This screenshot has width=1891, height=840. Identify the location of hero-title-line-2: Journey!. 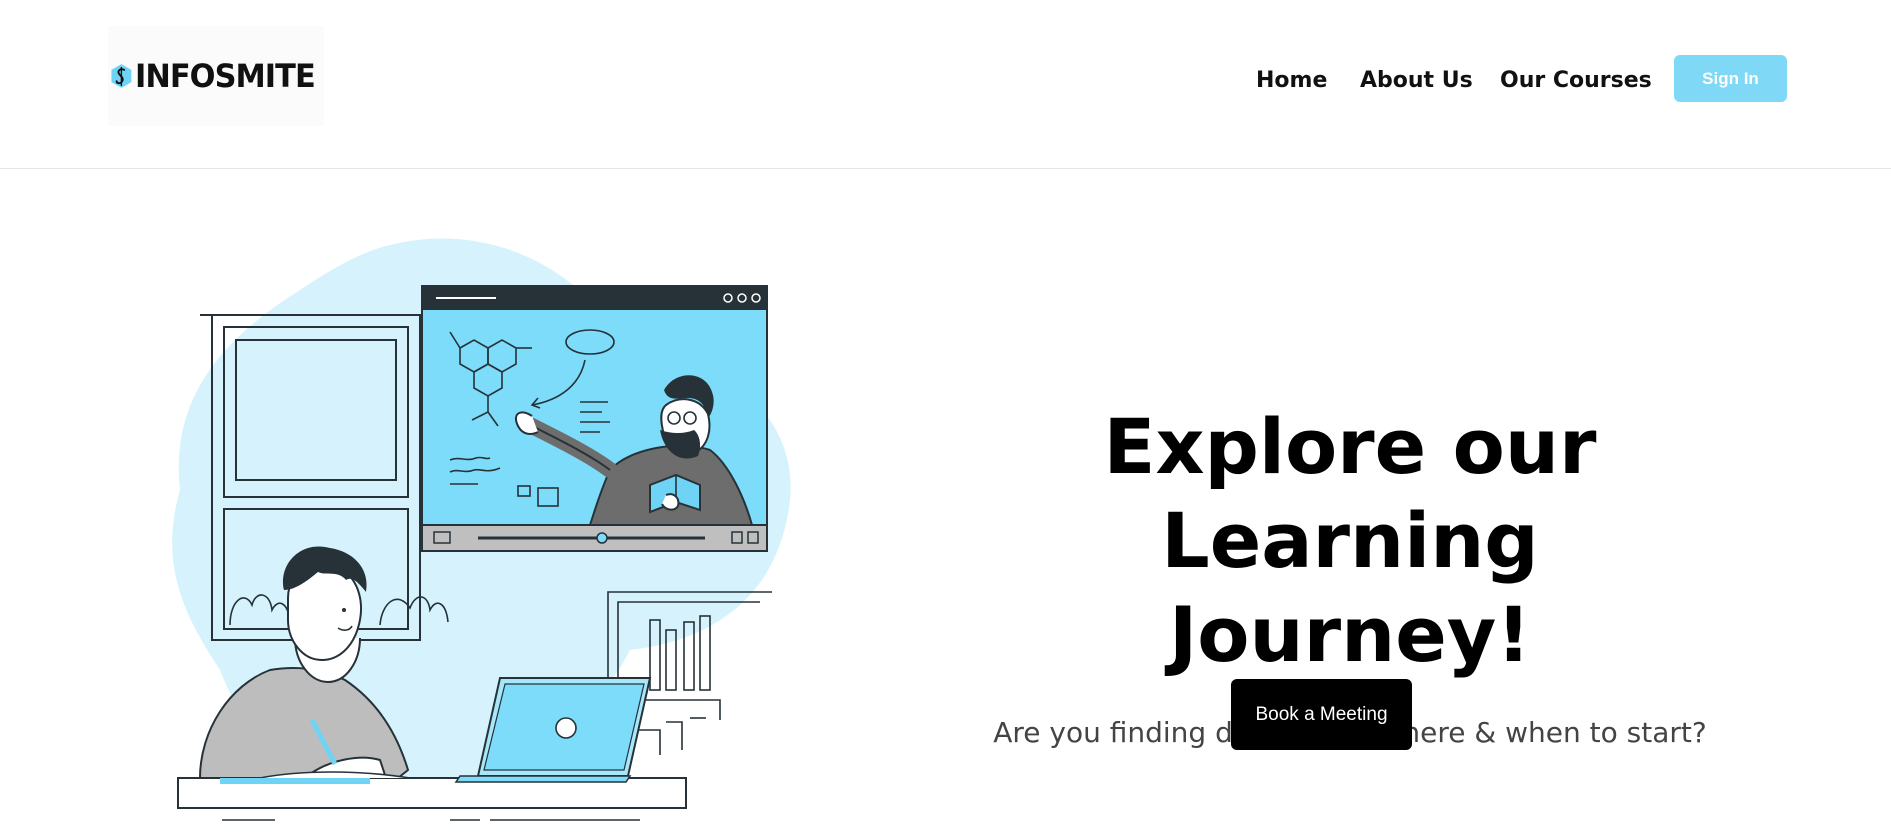
(1350, 634).